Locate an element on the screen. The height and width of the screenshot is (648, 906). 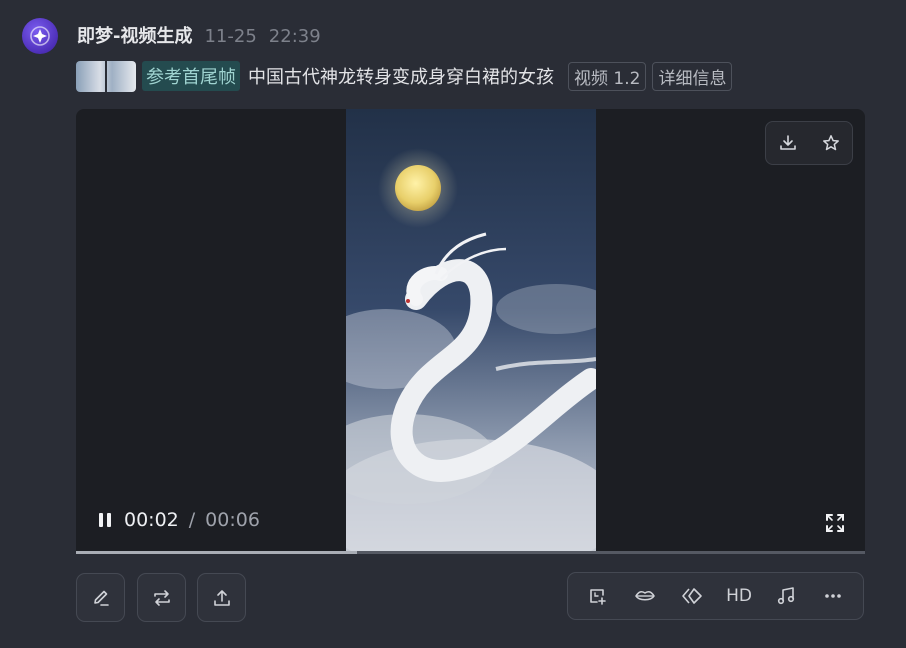
download-icon is located at coordinates (788, 143).